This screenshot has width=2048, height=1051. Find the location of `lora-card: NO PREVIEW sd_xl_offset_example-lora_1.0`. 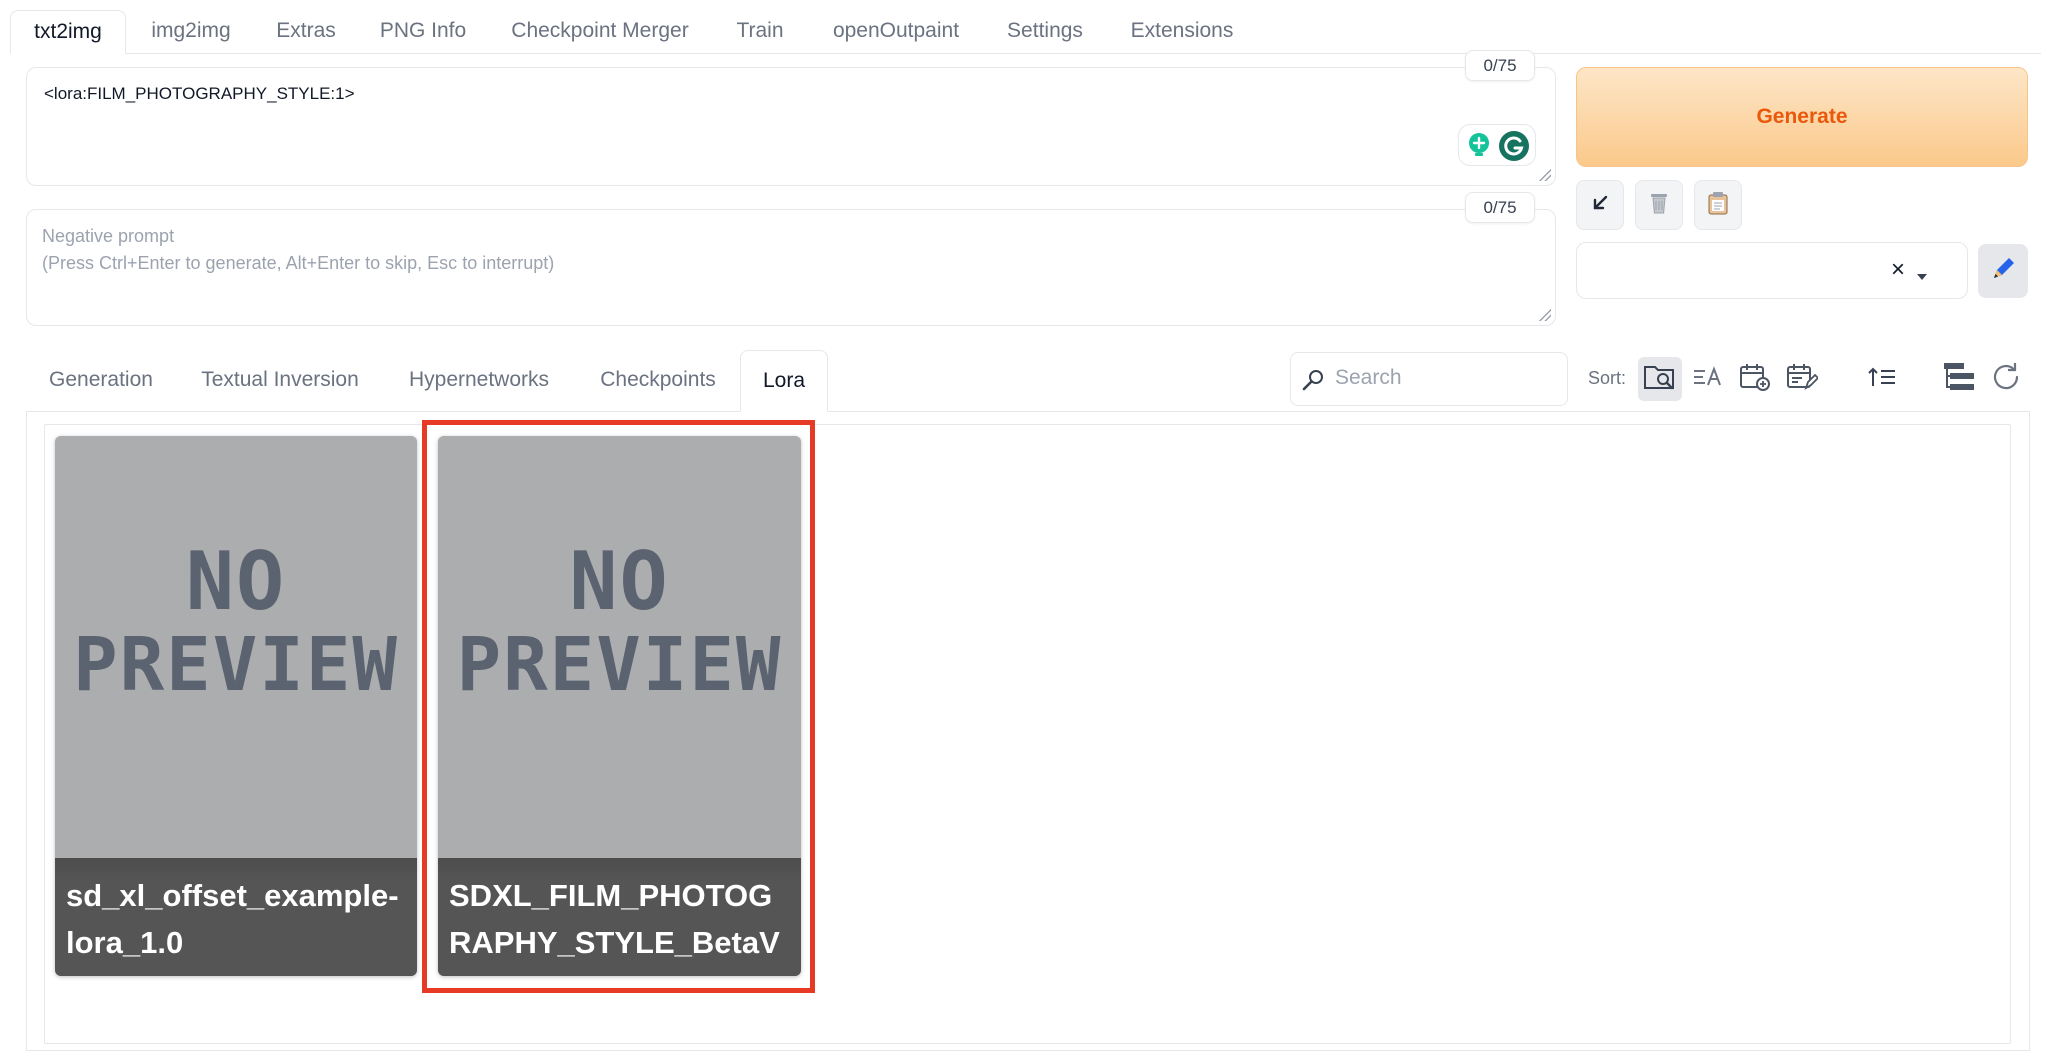

lora-card: NO PREVIEW sd_xl_offset_example-lora_1.0 is located at coordinates (236, 706).